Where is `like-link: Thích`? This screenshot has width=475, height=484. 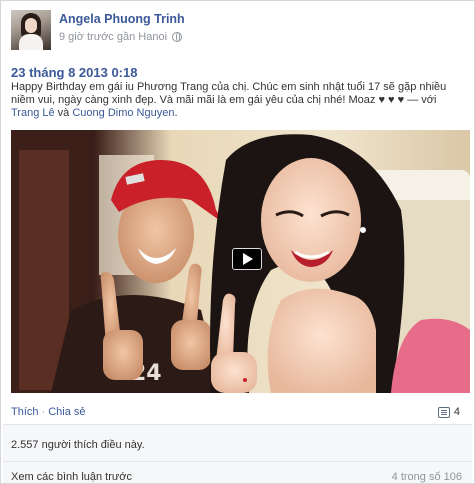 like-link: Thích is located at coordinates (25, 412).